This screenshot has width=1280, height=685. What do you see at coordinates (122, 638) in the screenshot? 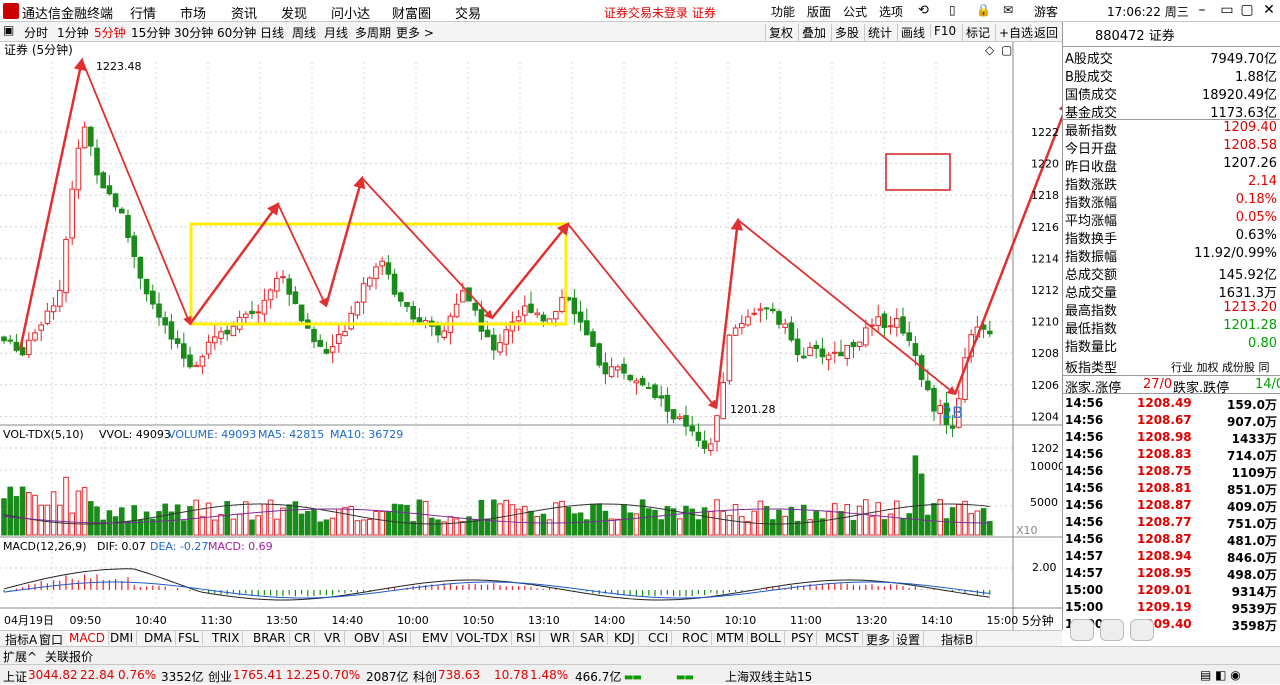
I see `indicator-tab: DMI` at bounding box center [122, 638].